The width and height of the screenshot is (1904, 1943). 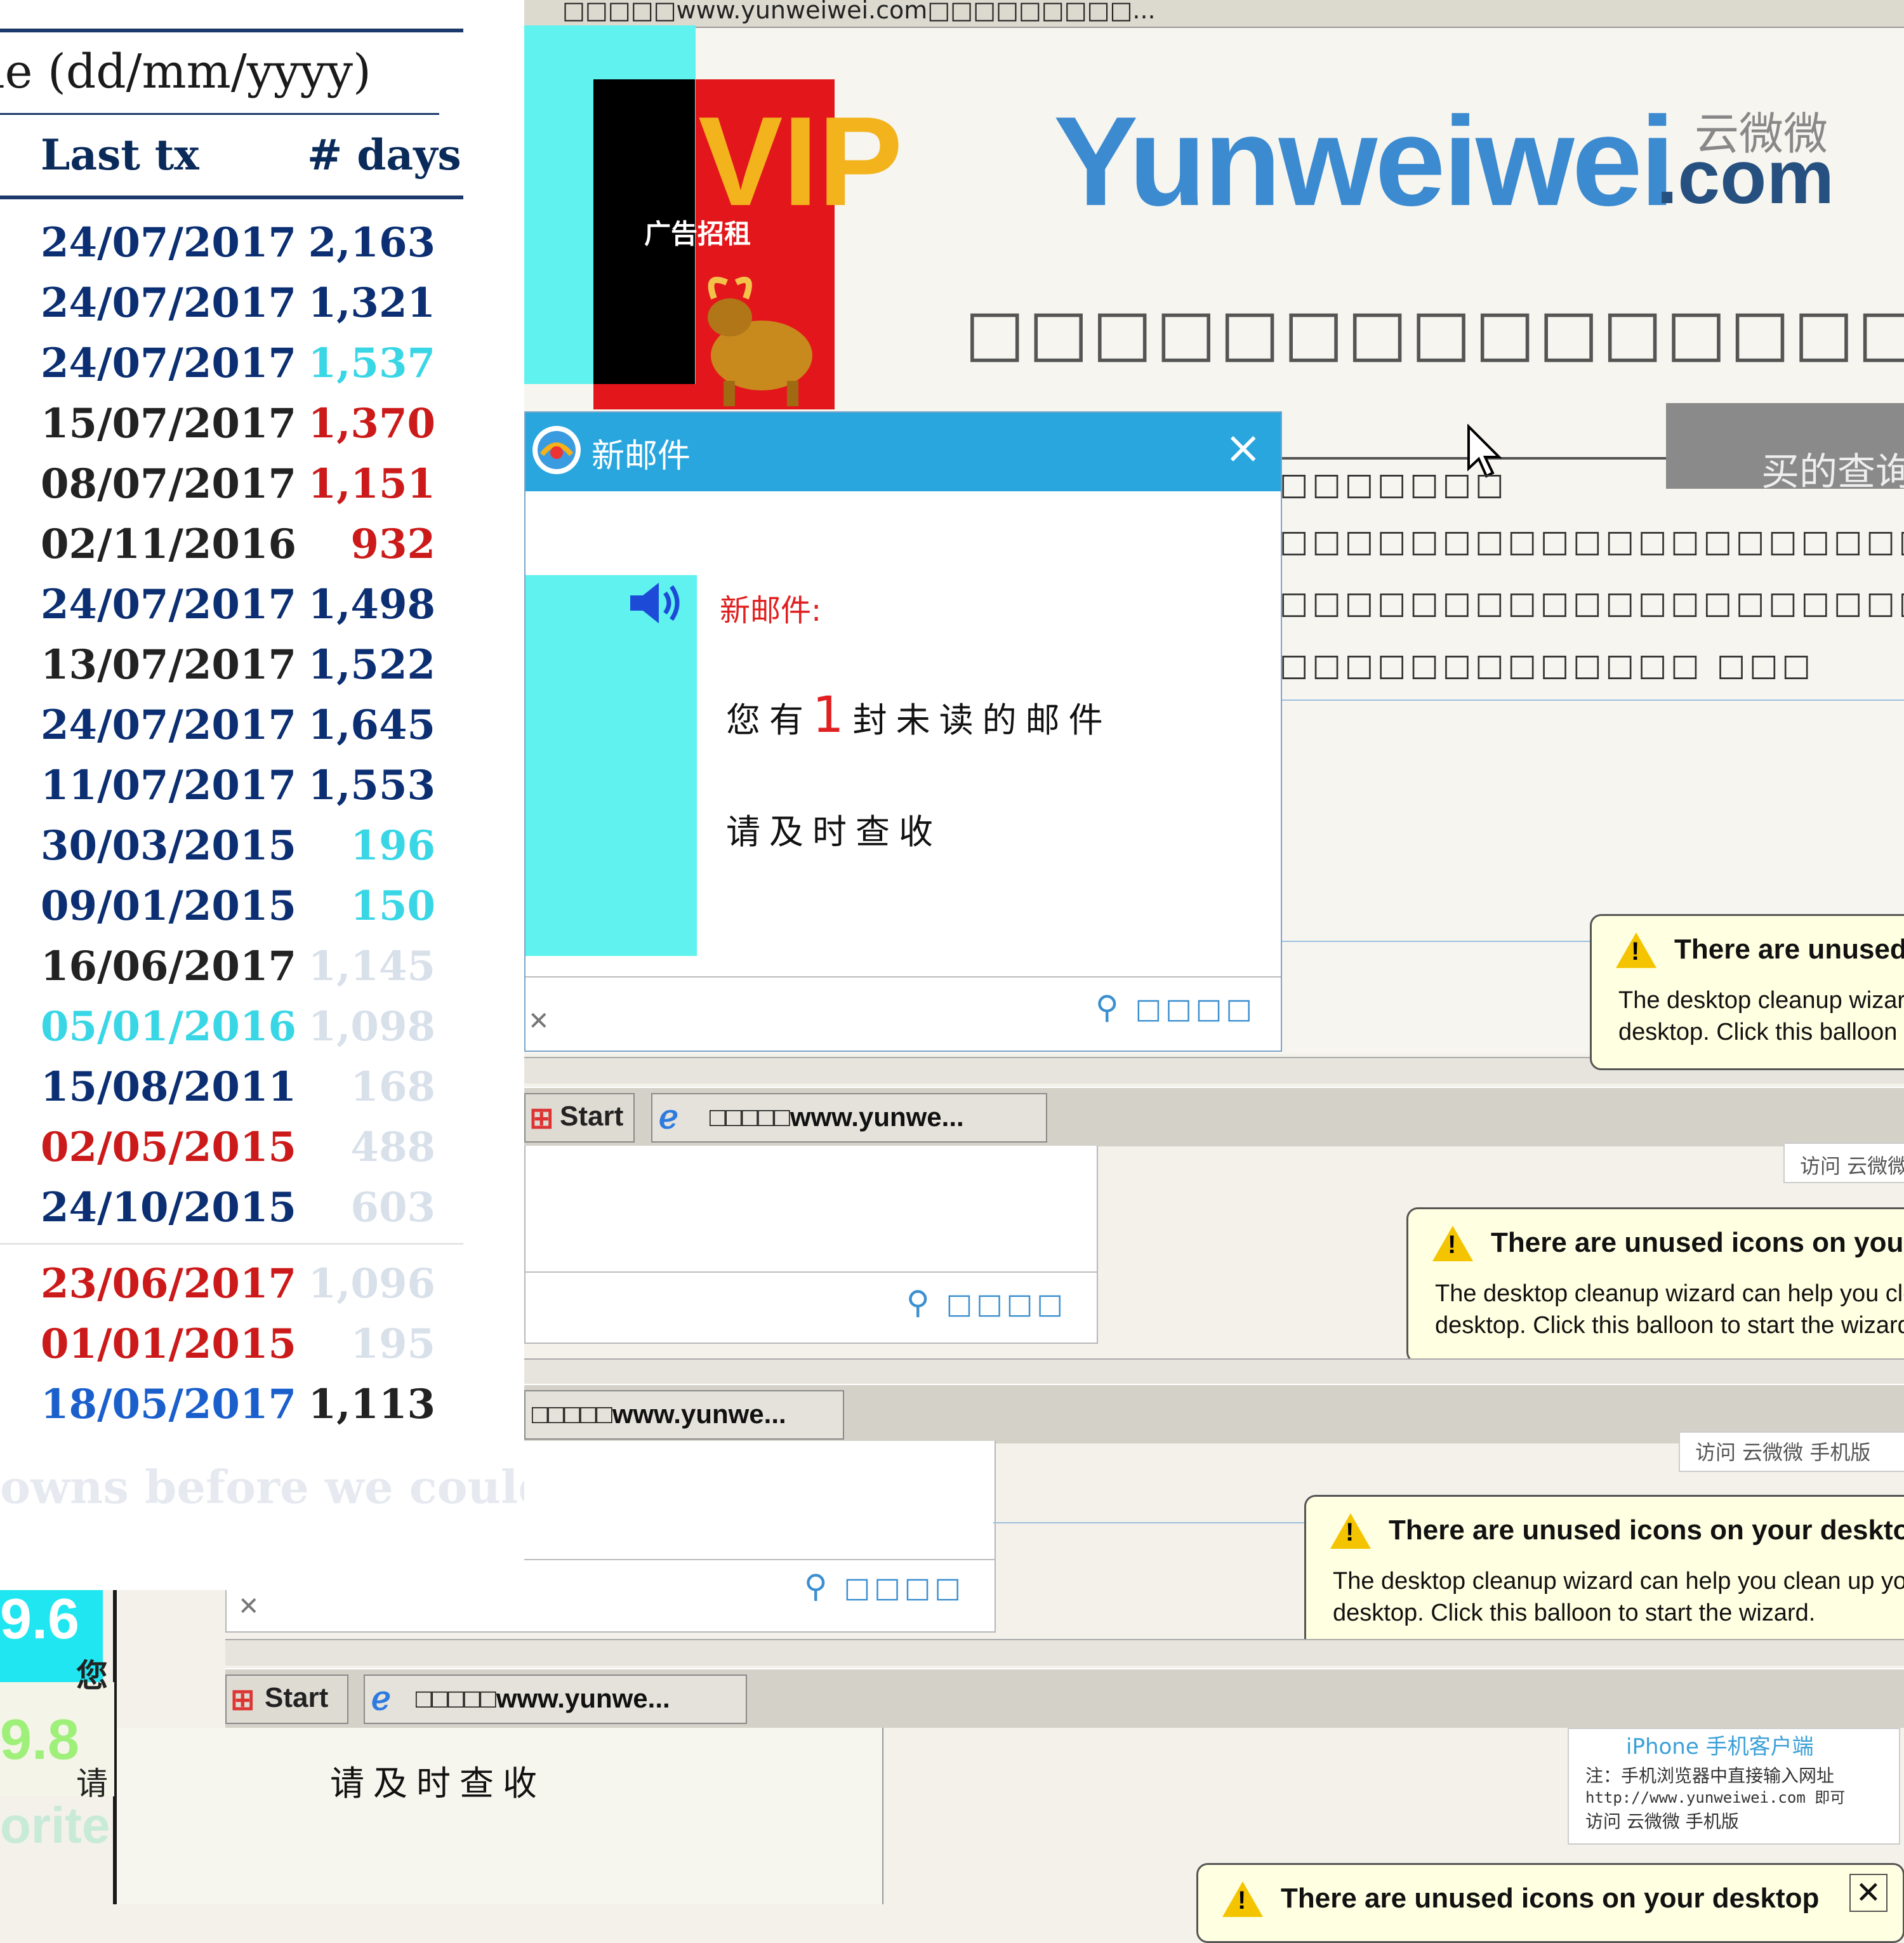 What do you see at coordinates (262, 852) in the screenshot?
I see `table-row: 30/03/2015 196` at bounding box center [262, 852].